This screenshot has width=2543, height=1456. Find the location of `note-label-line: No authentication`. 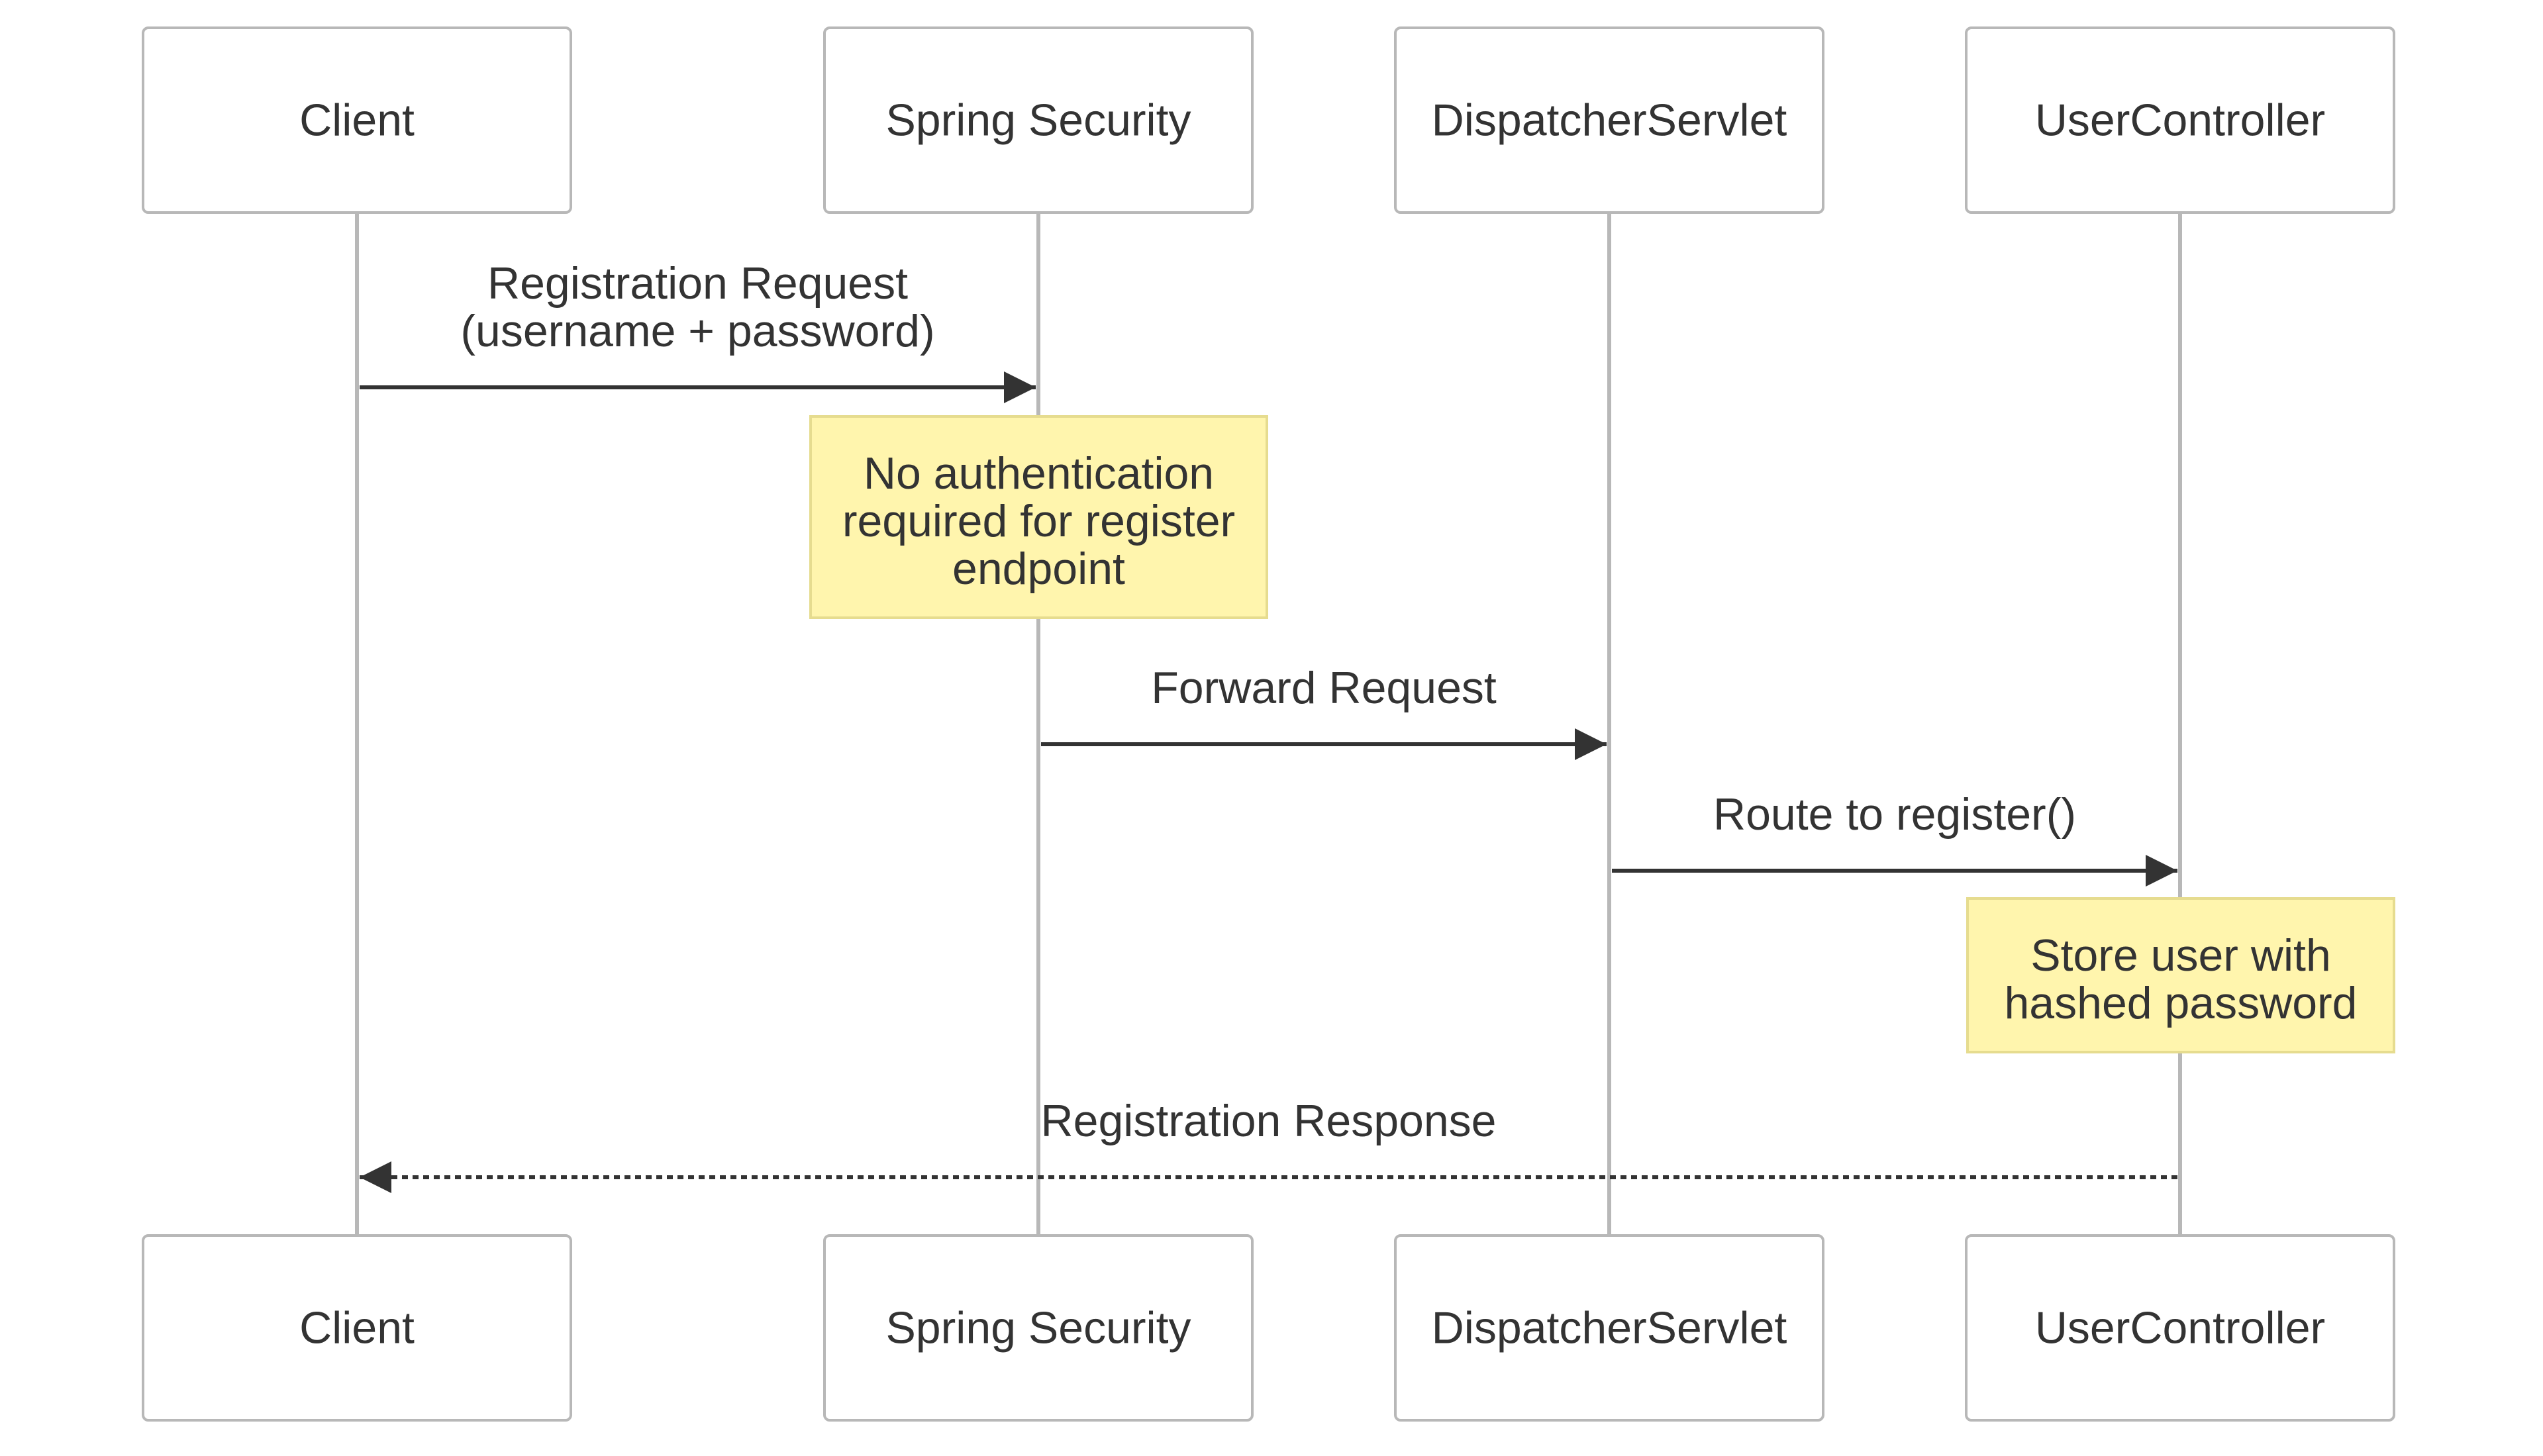

note-label-line: No authentication is located at coordinates (1039, 473).